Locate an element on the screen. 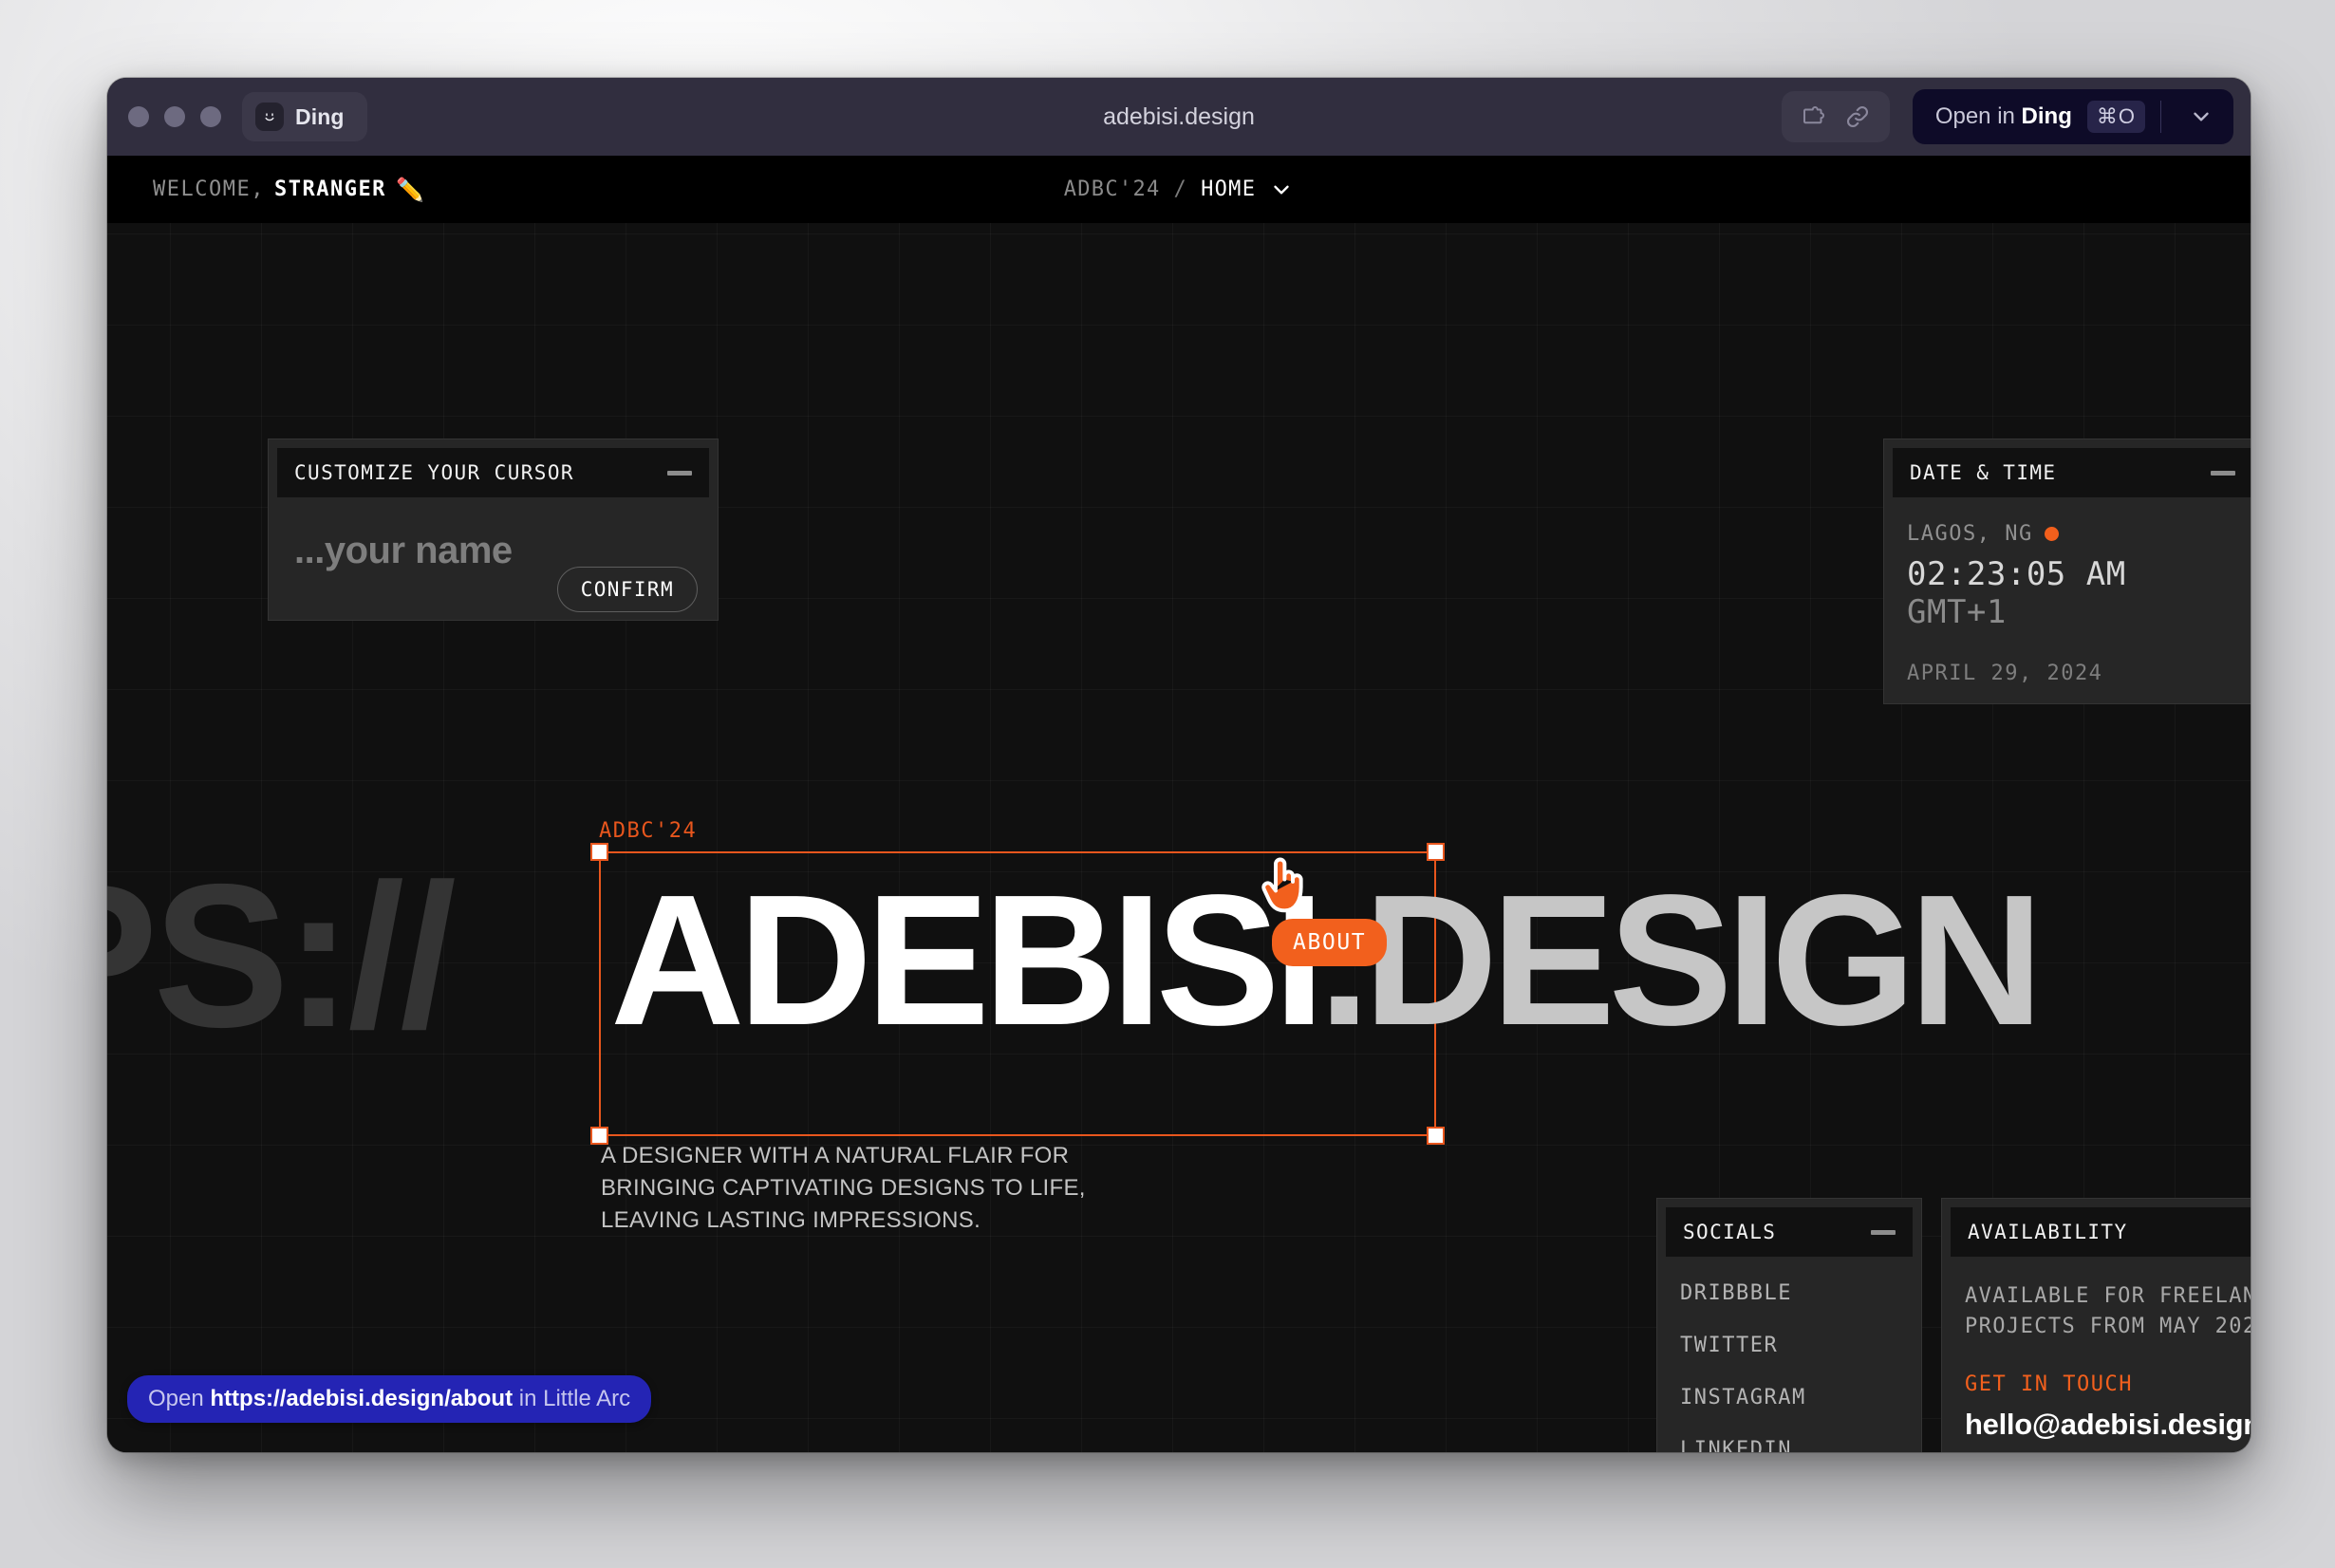 Image resolution: width=2335 pixels, height=1568 pixels. tooltip-url: https://adebisi.design/about is located at coordinates (362, 1398).